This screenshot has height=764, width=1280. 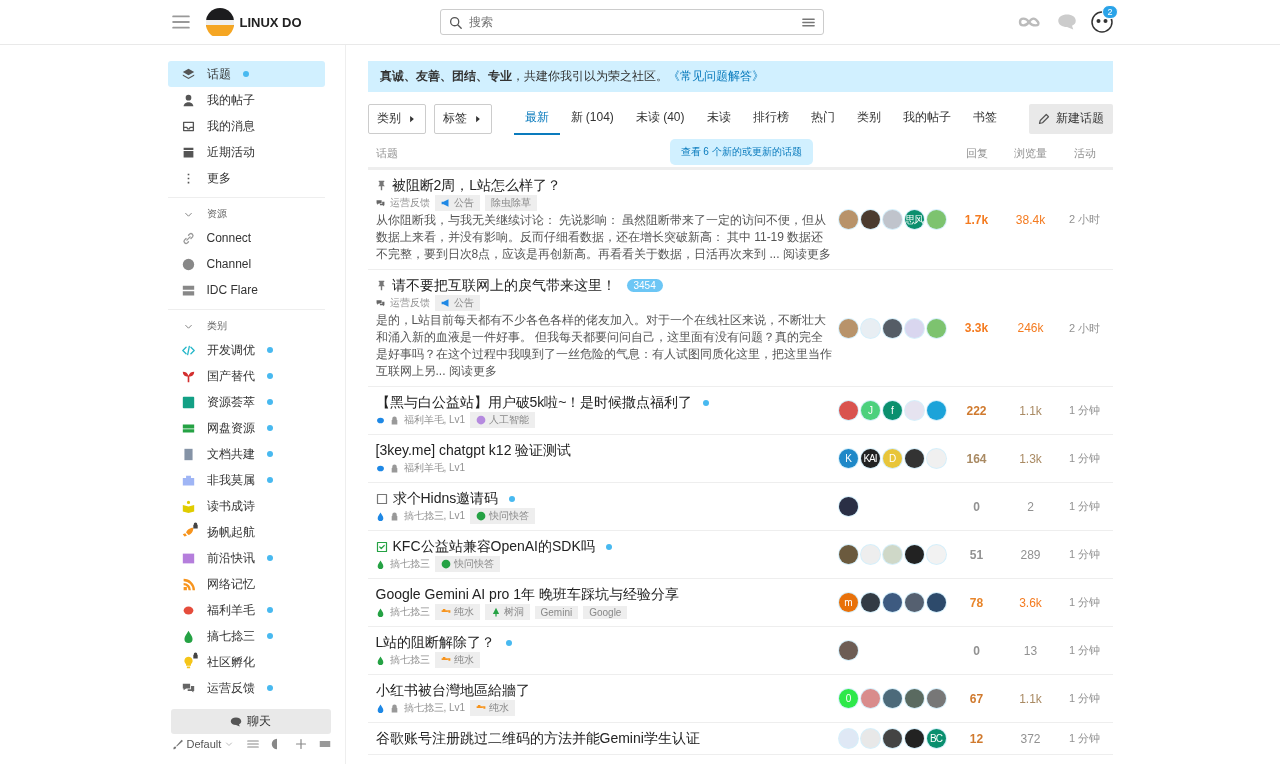 What do you see at coordinates (246, 178) in the screenshot?
I see `sidebar-item: 更多` at bounding box center [246, 178].